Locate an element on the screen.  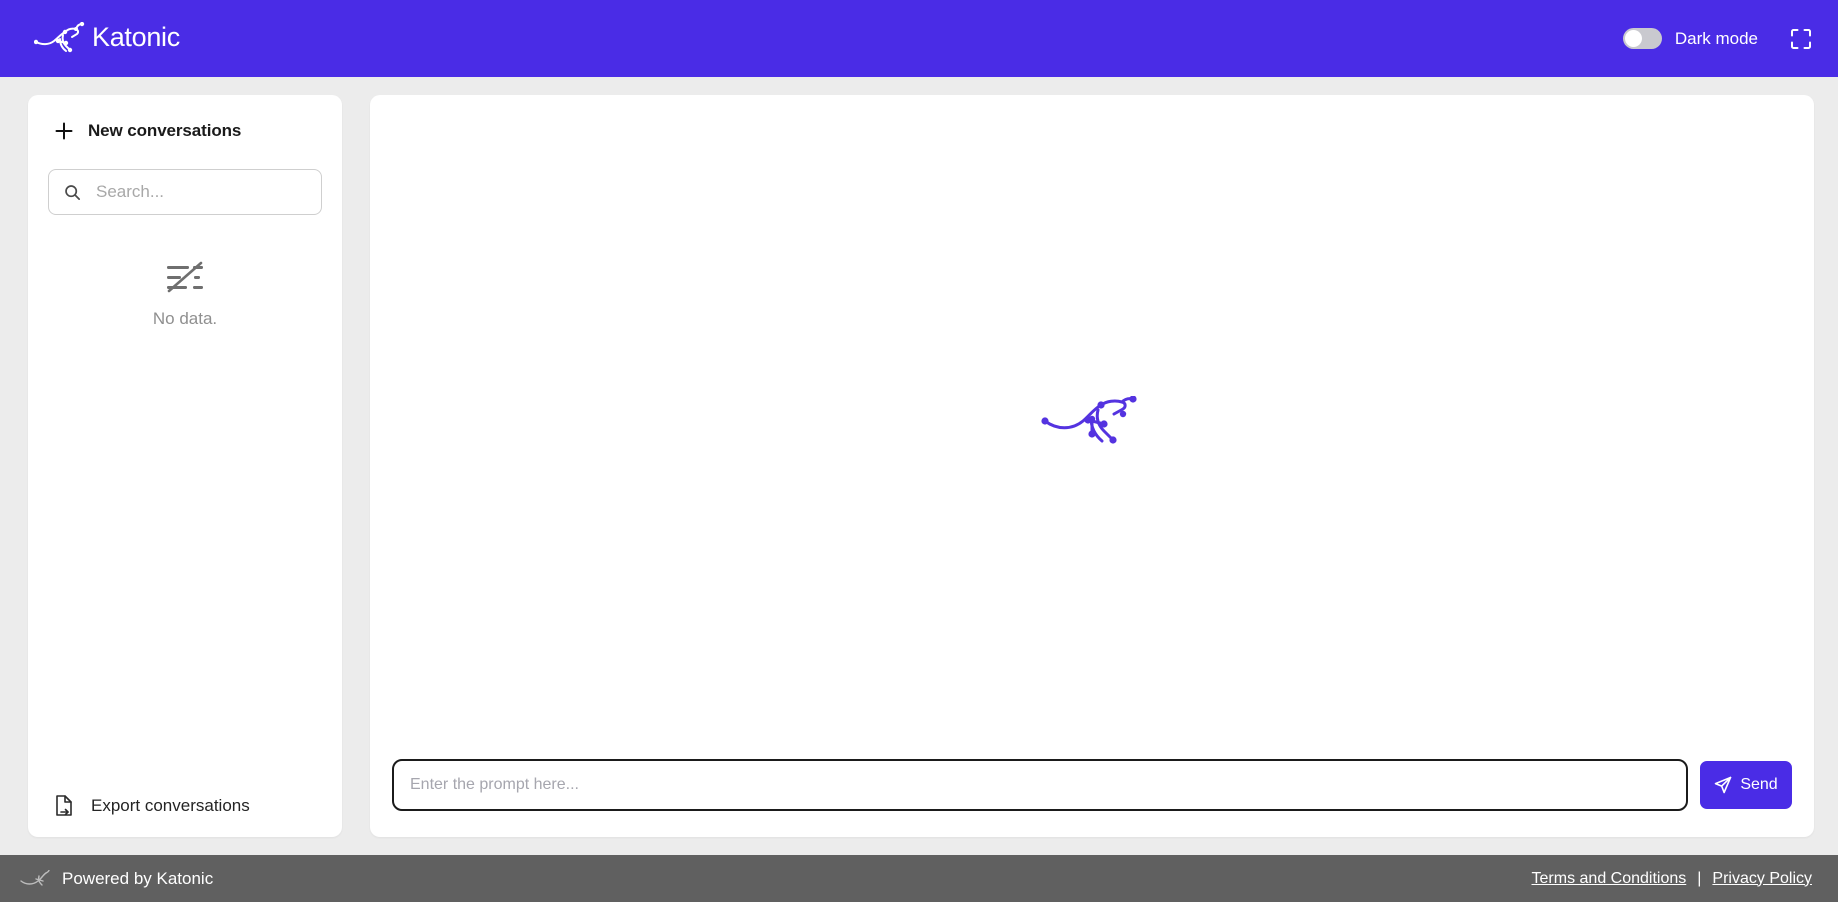
export-conversations-label: Export conversations is located at coordinates (170, 805).